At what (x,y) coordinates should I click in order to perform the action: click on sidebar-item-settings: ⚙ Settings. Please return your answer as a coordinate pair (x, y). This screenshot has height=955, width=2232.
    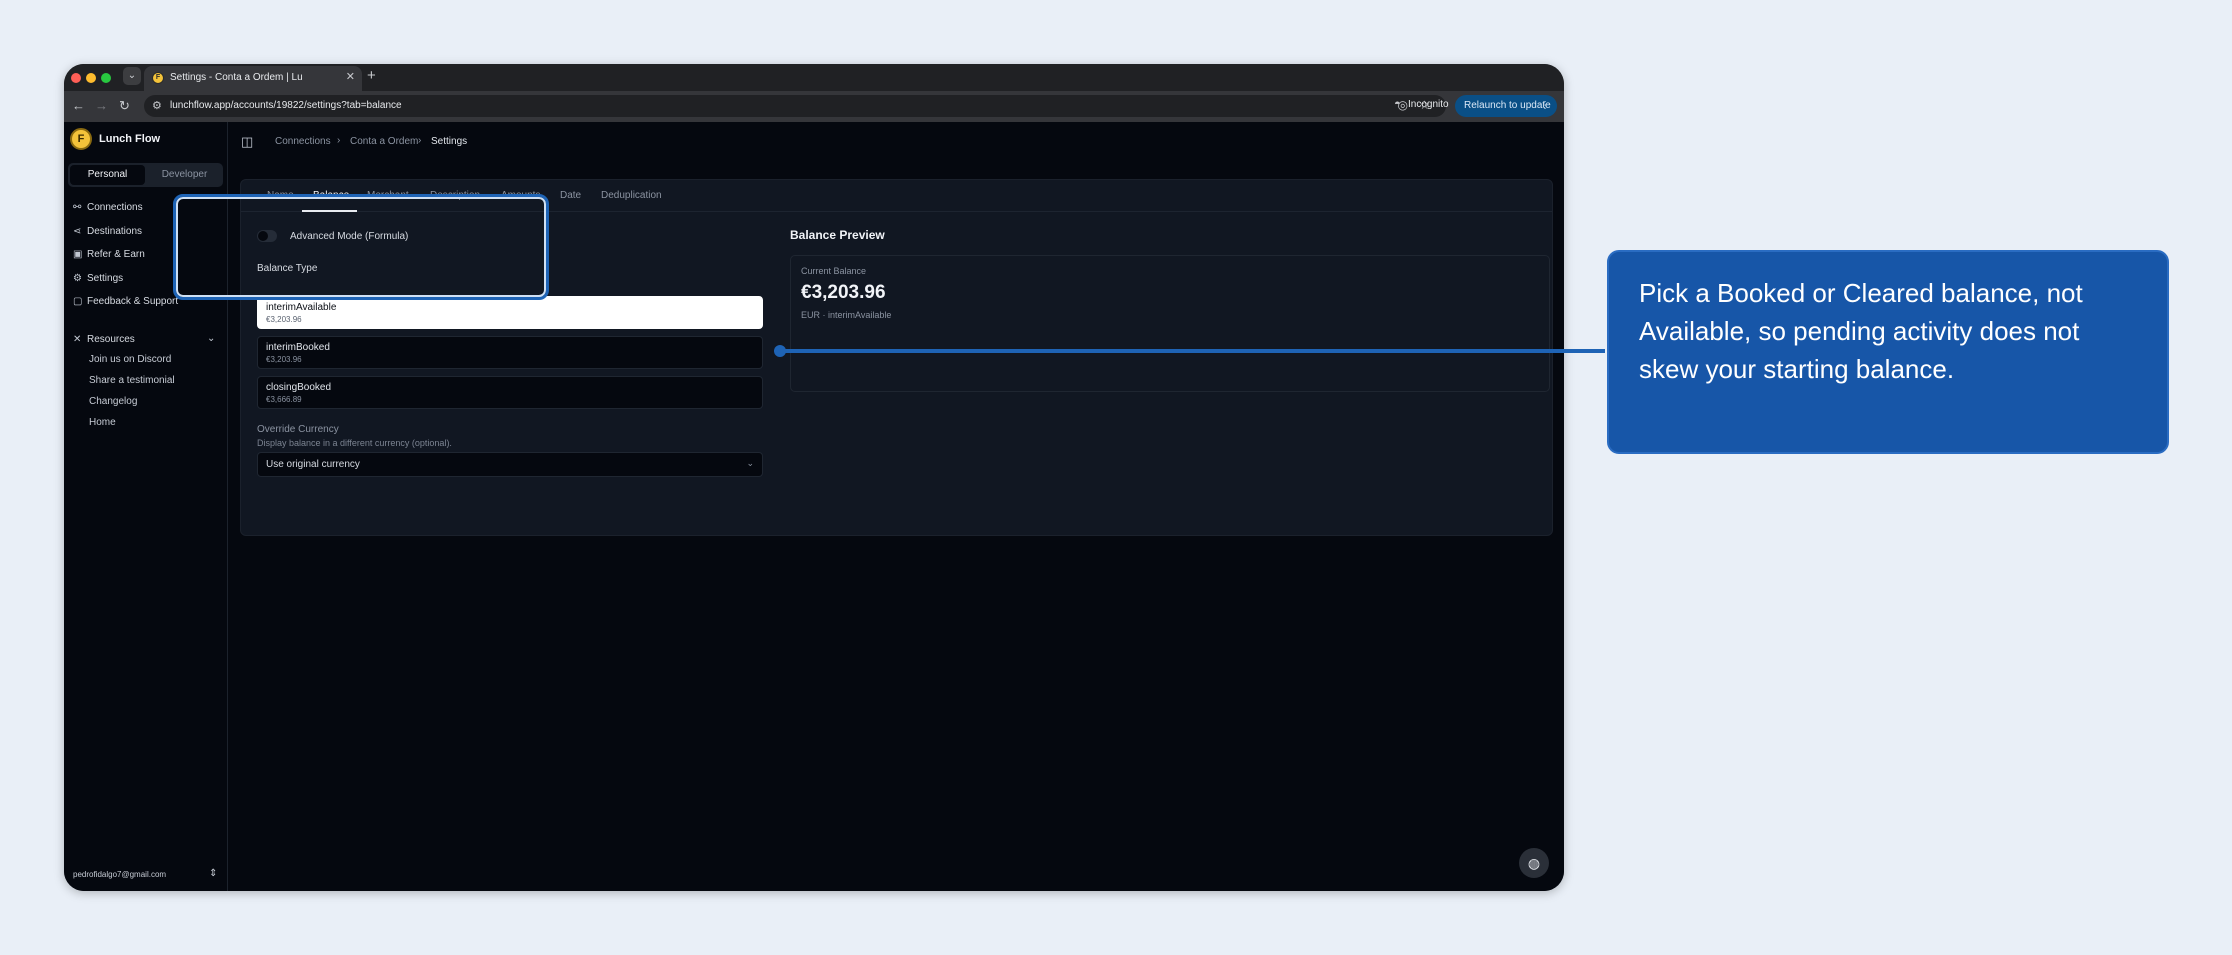
    Looking at the image, I should click on (98, 279).